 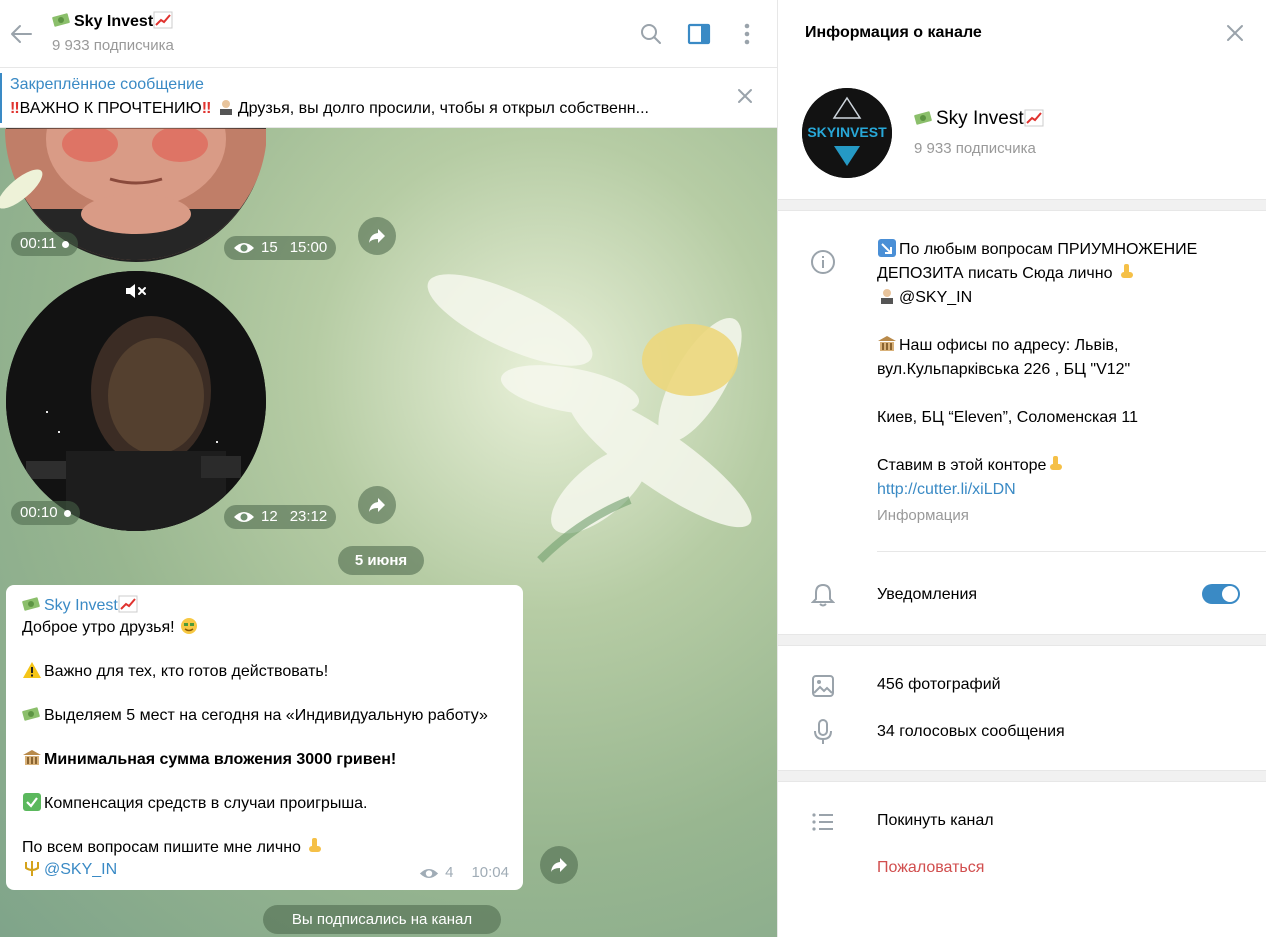 What do you see at coordinates (1221, 594) in the screenshot?
I see `notifications-toggle` at bounding box center [1221, 594].